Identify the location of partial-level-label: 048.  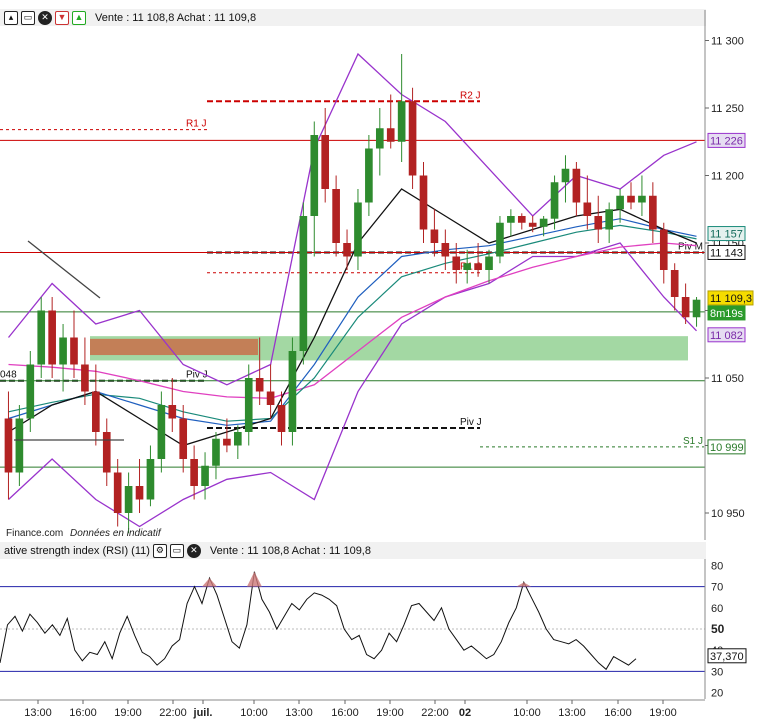
(8, 375).